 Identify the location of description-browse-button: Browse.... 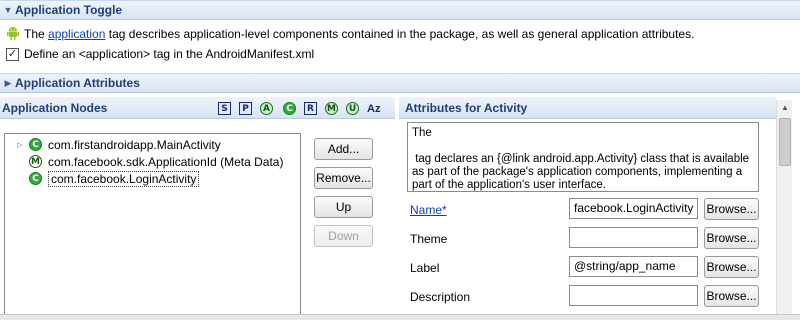
(731, 296).